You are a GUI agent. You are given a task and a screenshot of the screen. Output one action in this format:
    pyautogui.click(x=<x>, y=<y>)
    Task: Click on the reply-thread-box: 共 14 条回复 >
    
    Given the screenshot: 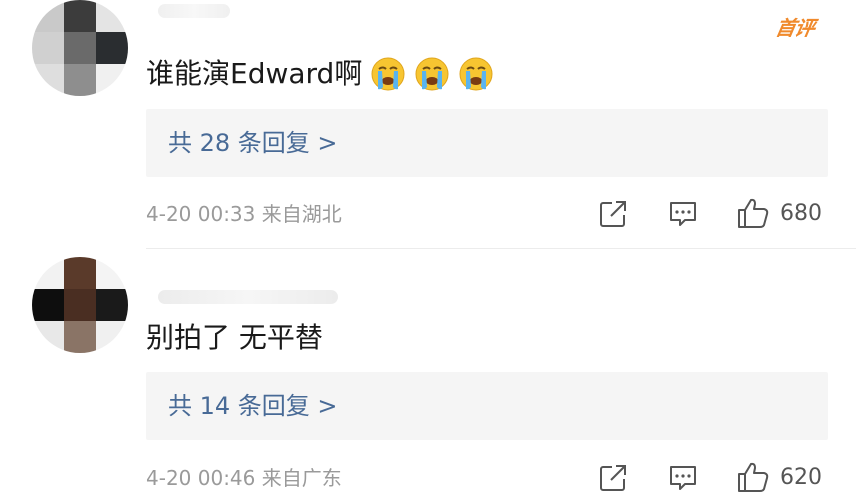 What is the action you would take?
    pyautogui.click(x=487, y=406)
    